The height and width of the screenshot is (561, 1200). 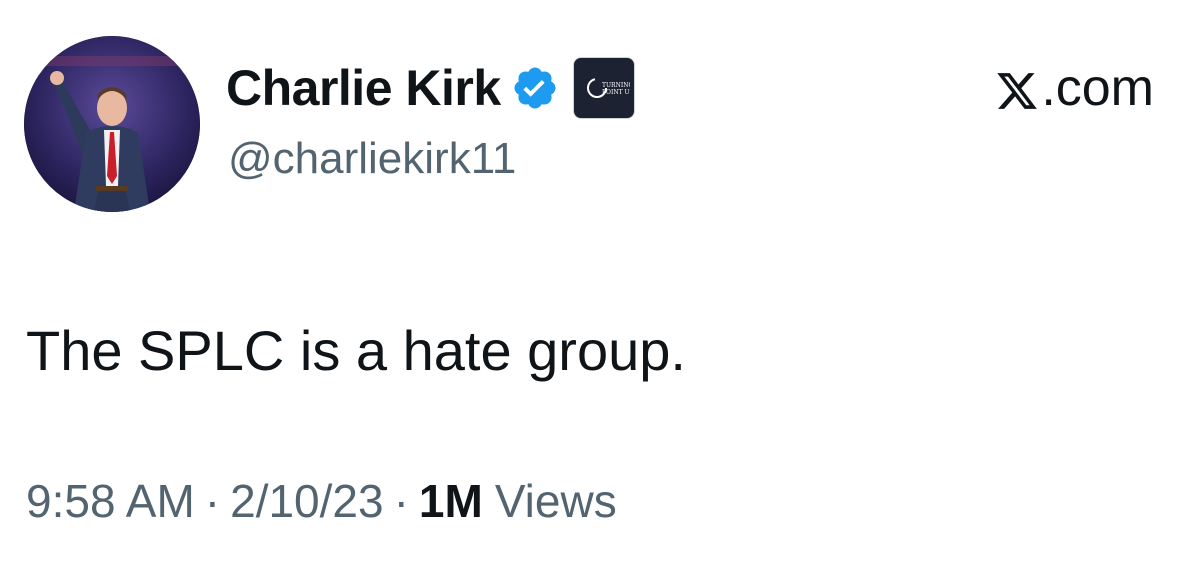 I want to click on avatar, so click(x=112, y=124).